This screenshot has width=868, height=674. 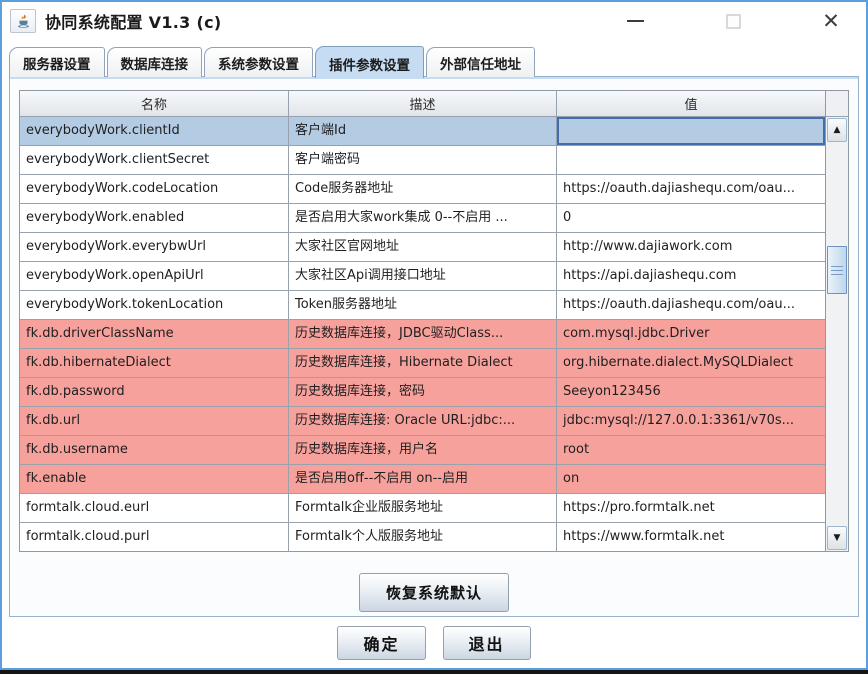 I want to click on cell-description: 历史数据库连接，密码, so click(x=423, y=392).